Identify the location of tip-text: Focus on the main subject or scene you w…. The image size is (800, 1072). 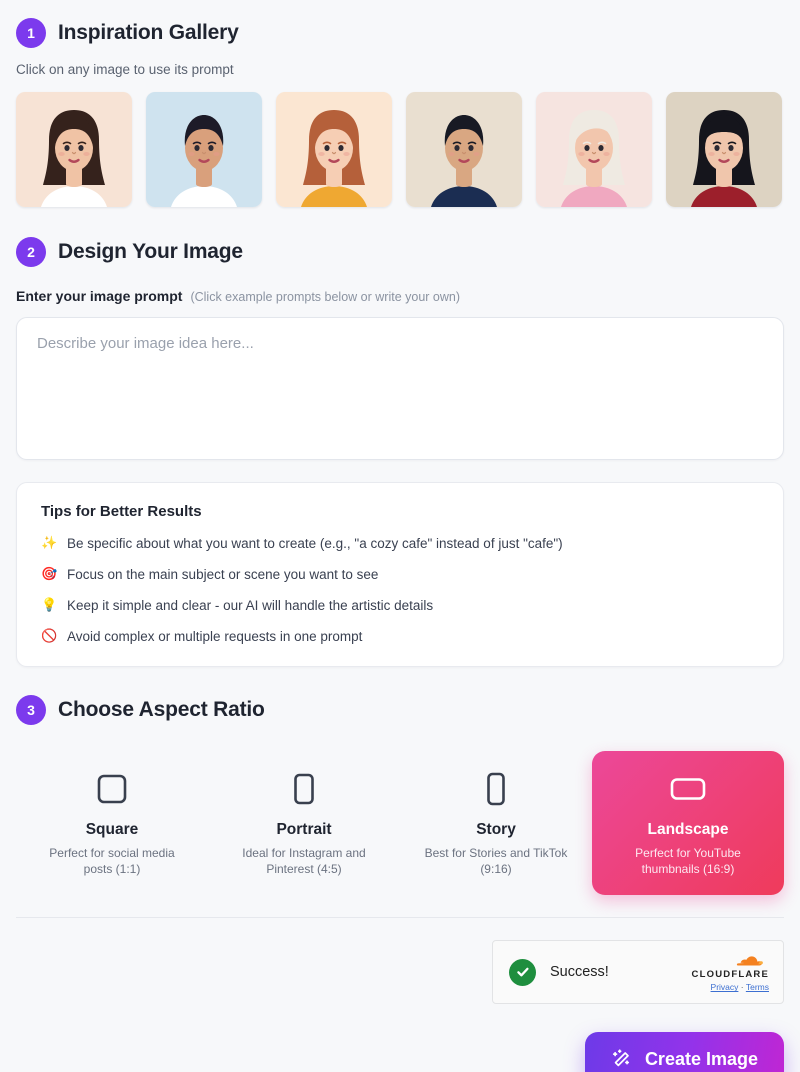
(223, 574).